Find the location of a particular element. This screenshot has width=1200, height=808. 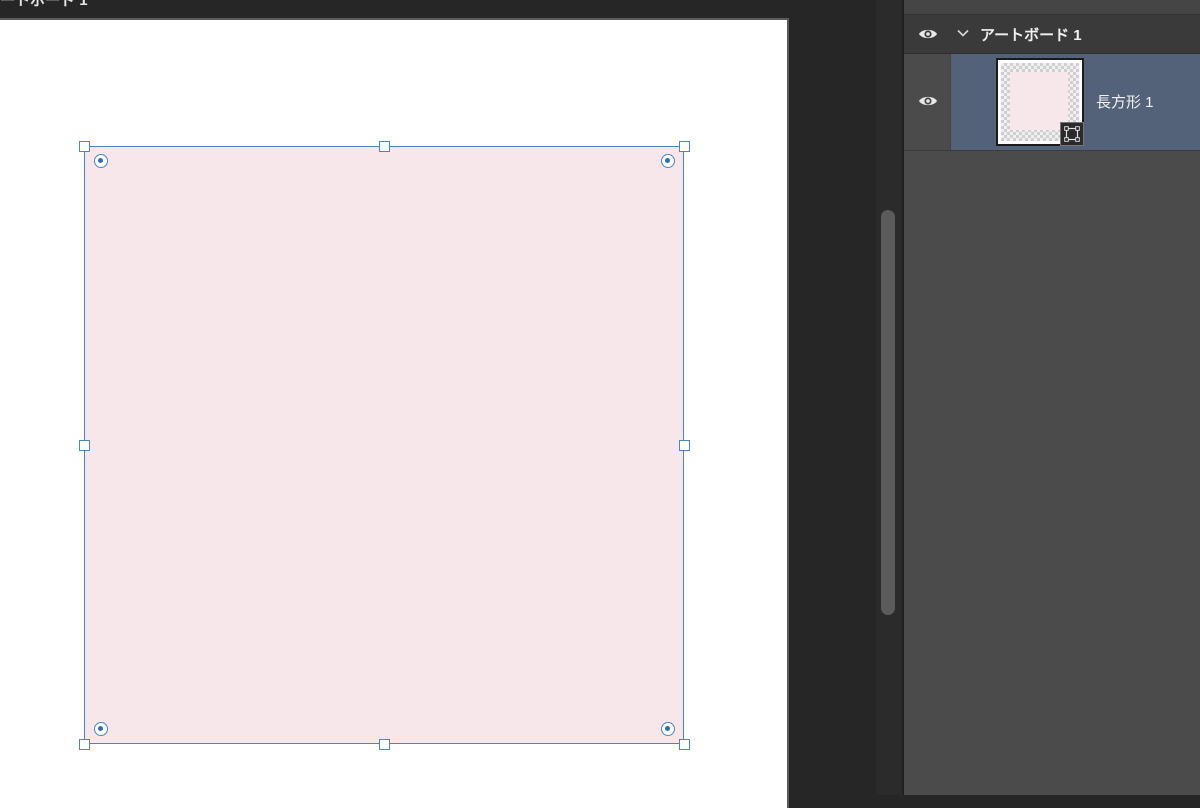

shape-vector-icon is located at coordinates (1072, 134).